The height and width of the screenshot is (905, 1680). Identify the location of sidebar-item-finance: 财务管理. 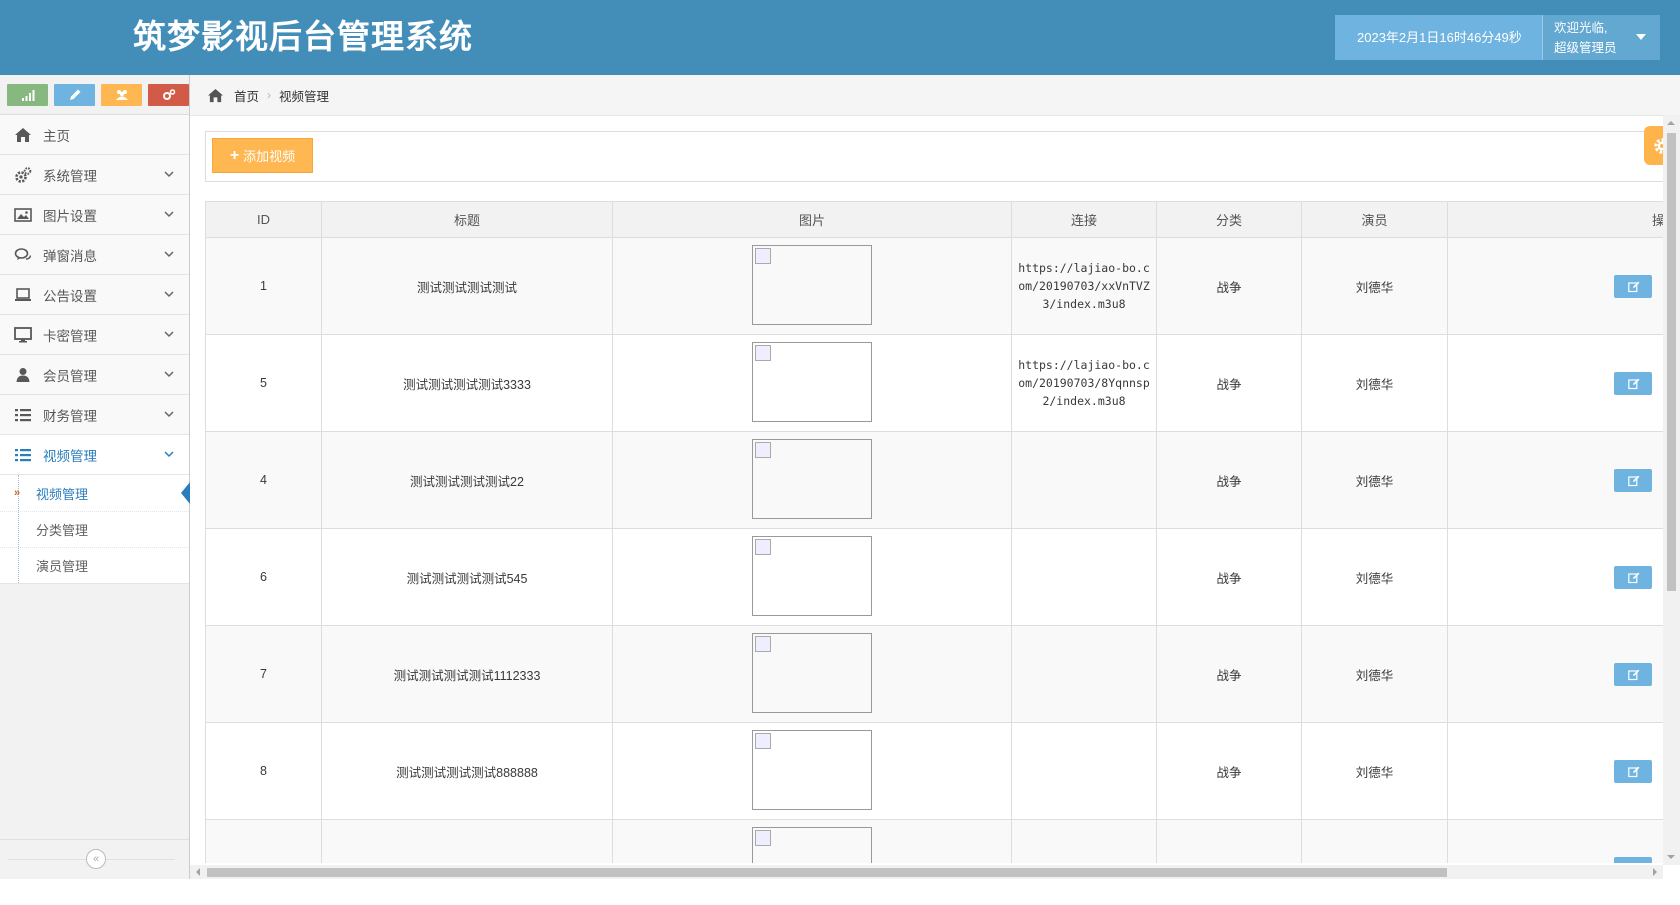
(94, 415).